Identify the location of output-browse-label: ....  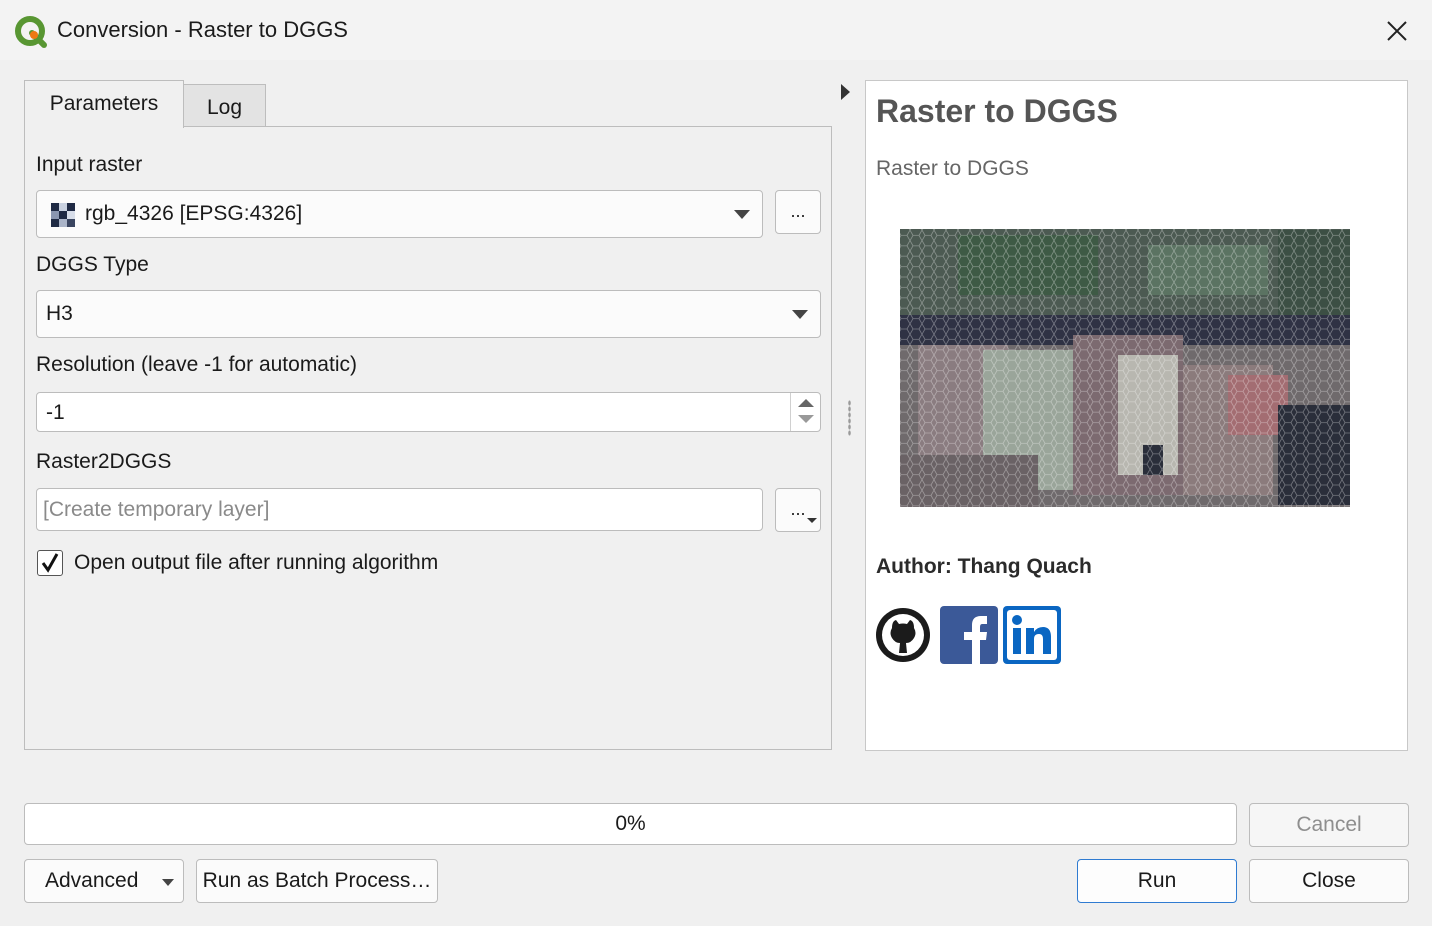
(798, 509).